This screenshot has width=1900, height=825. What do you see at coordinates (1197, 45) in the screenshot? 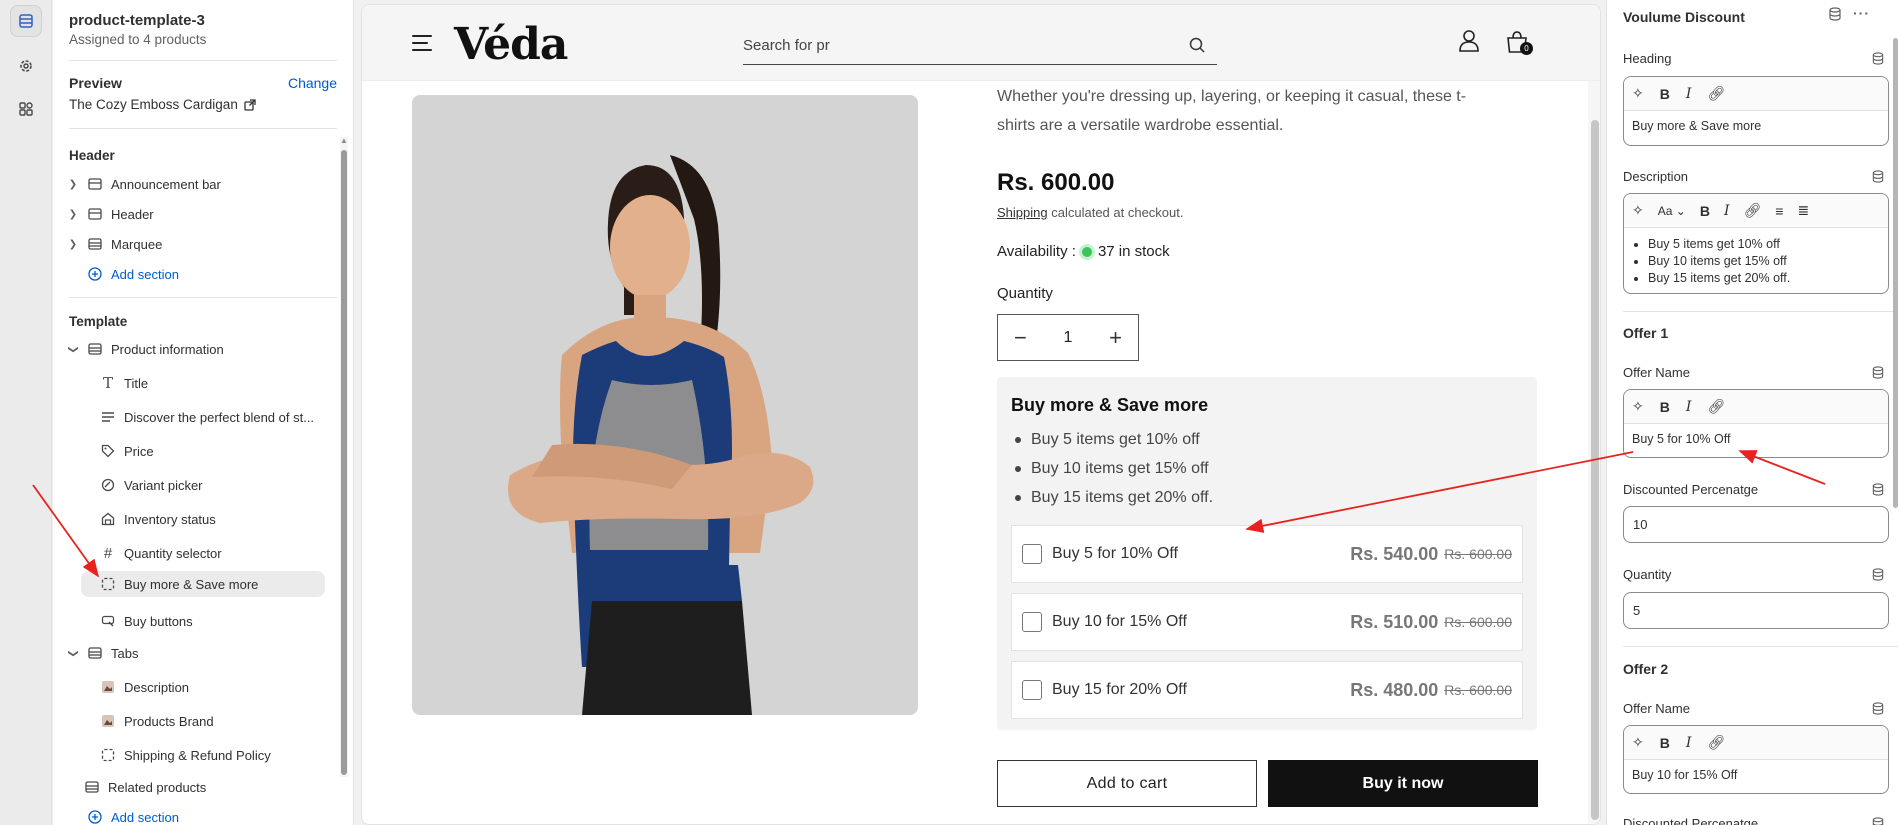
I see `search-icon` at bounding box center [1197, 45].